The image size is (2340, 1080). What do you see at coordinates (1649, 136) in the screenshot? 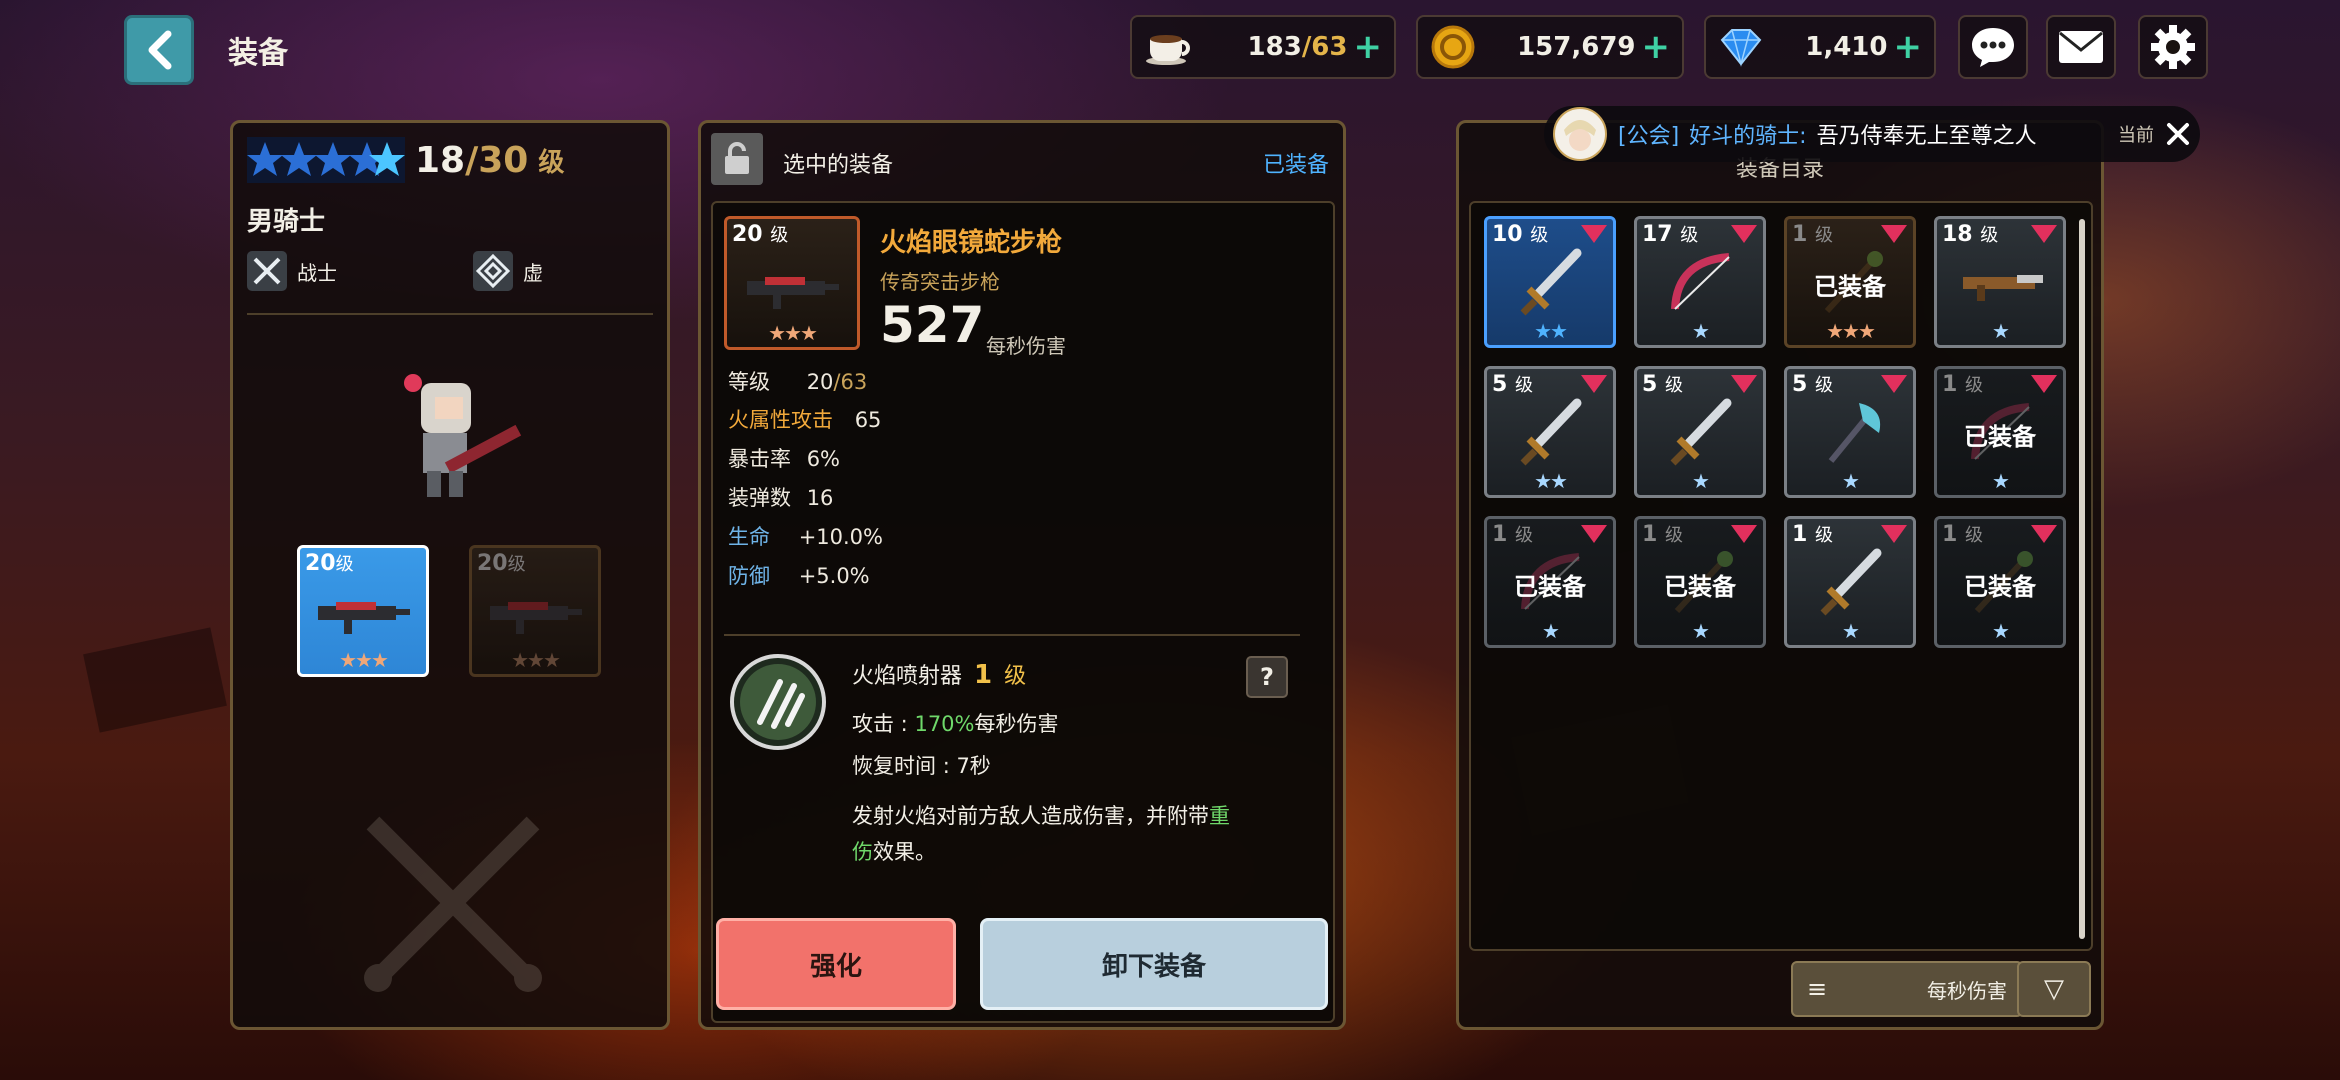
I see `chat-channel: [公会]` at bounding box center [1649, 136].